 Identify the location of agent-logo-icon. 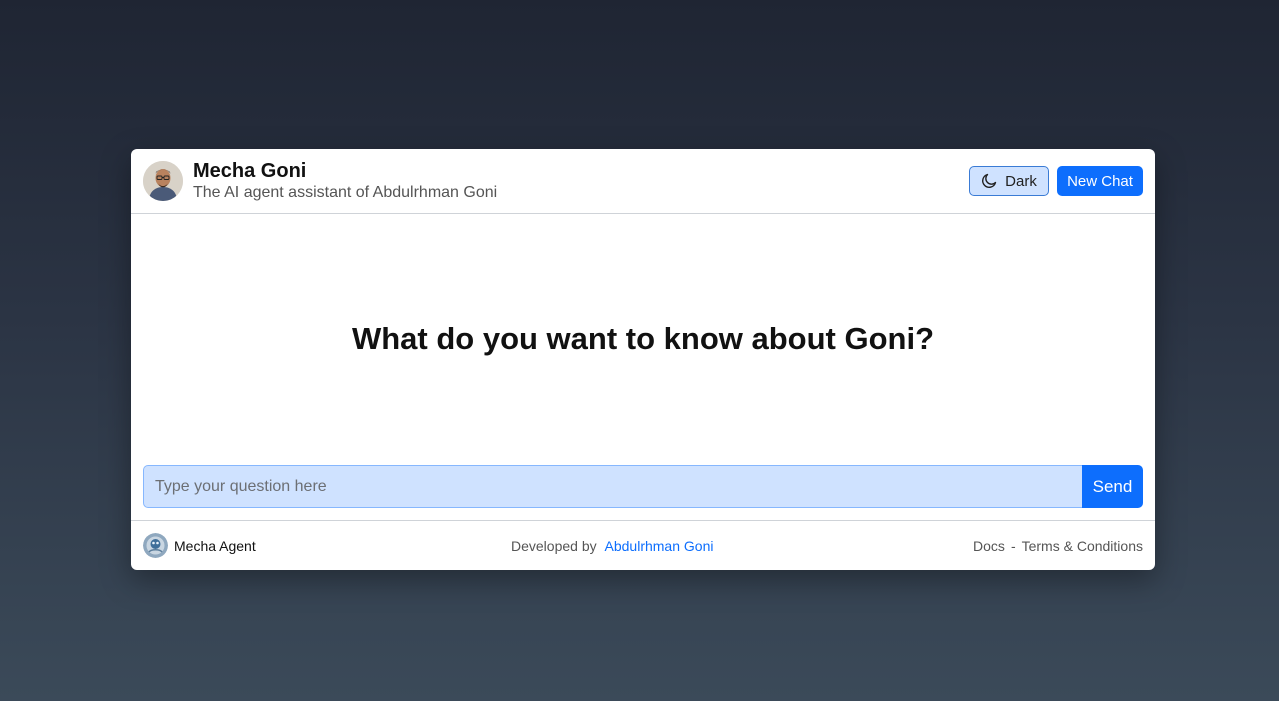
(155, 545).